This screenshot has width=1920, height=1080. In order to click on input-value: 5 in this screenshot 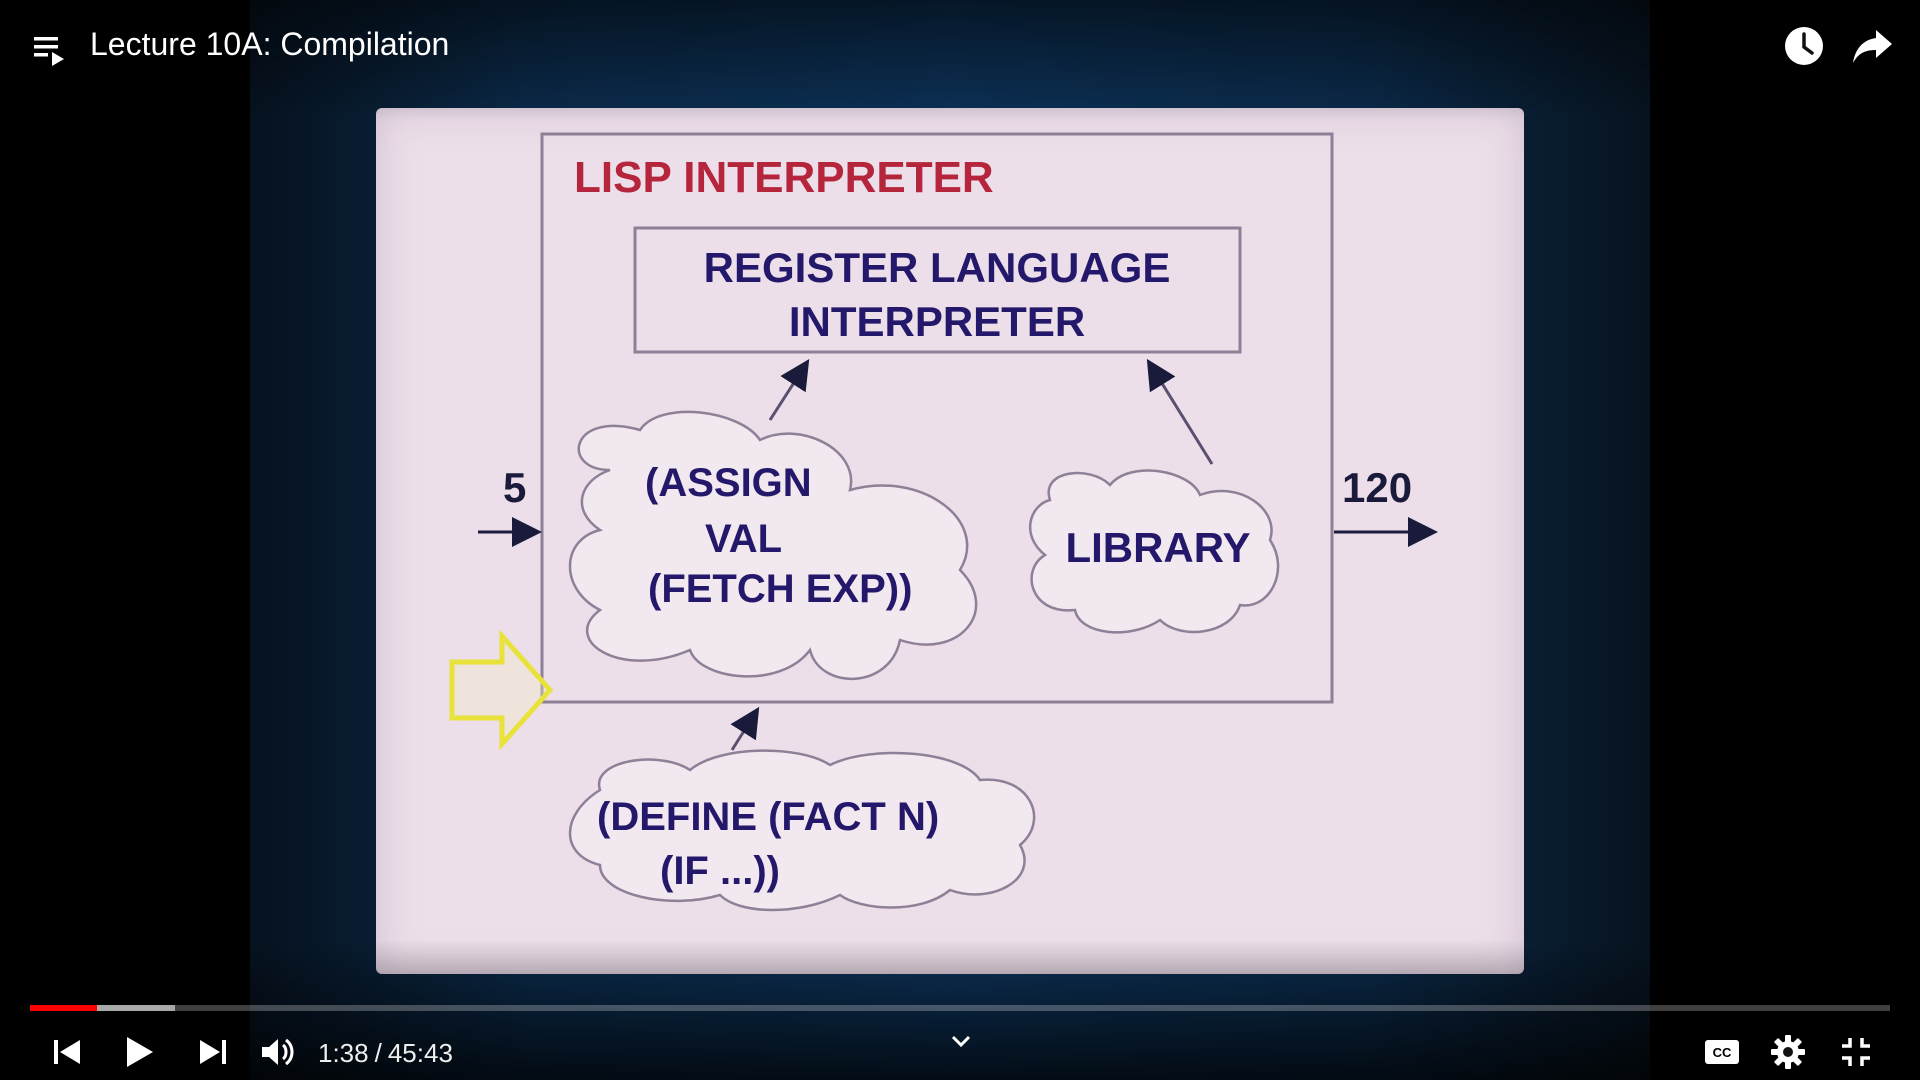, I will do `click(514, 487)`.